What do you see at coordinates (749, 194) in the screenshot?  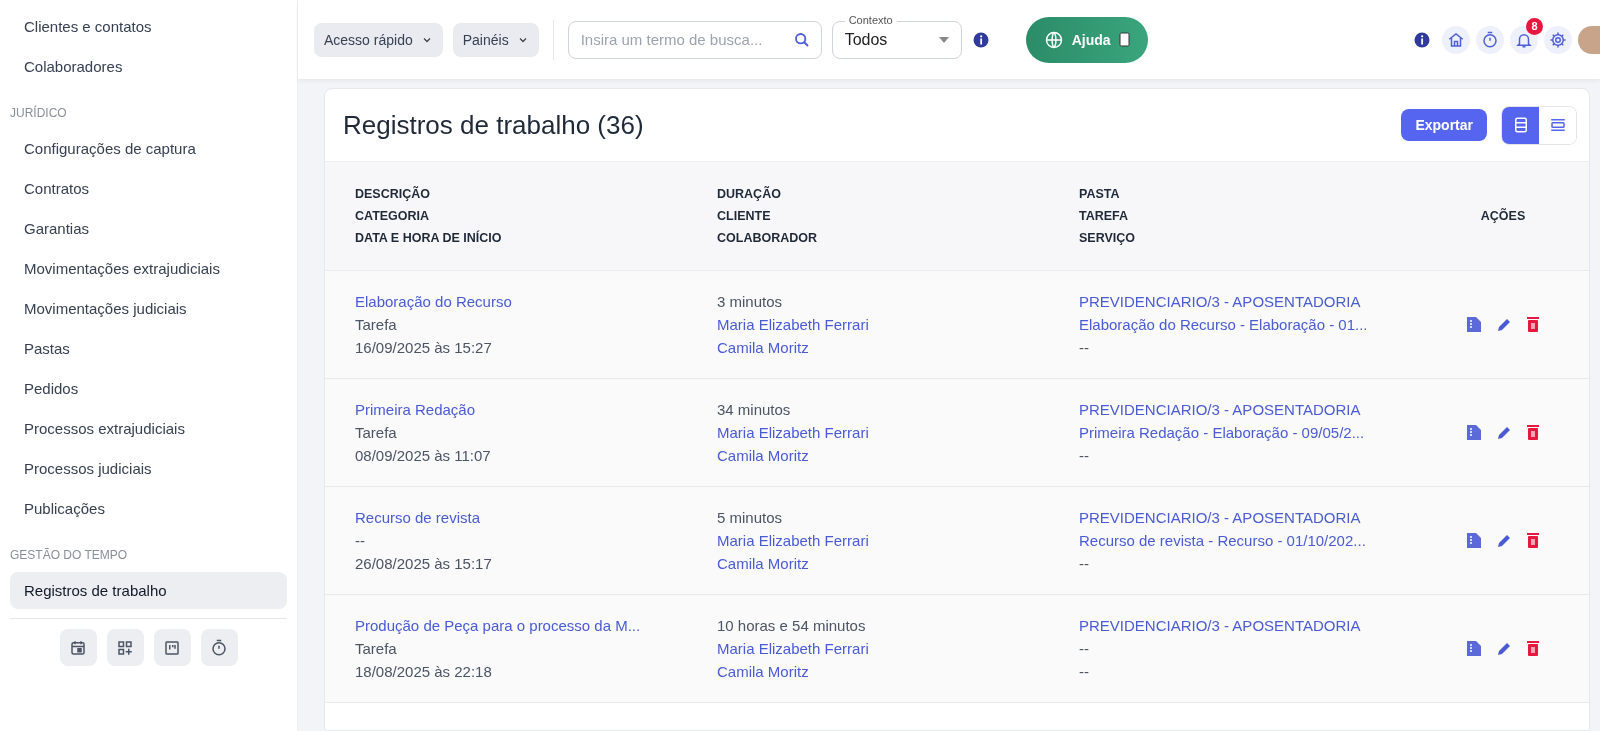 I see `column-header: DURAÇÃO` at bounding box center [749, 194].